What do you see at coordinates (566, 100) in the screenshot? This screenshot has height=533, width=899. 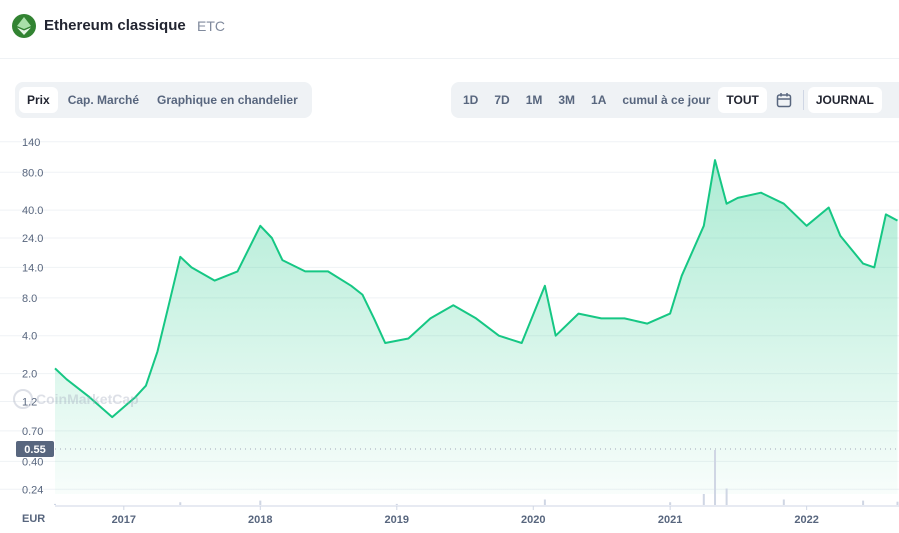 I see `range-3m: 3M` at bounding box center [566, 100].